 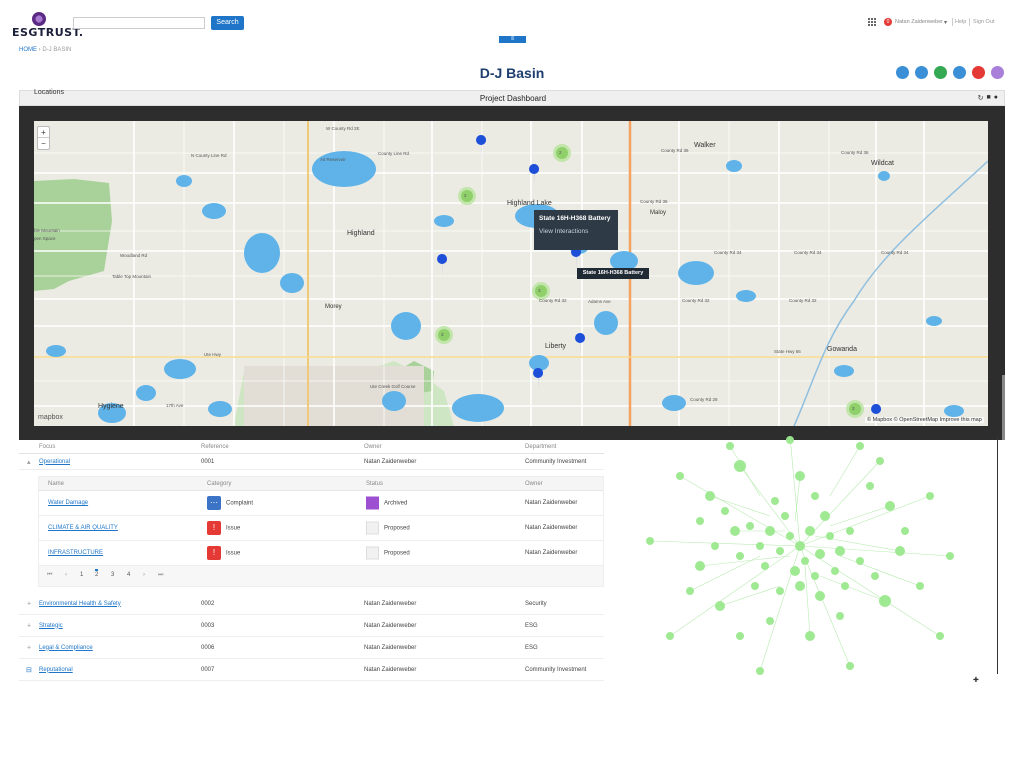 I want to click on focus-link: Environmental Health & Safety, so click(x=80, y=604).